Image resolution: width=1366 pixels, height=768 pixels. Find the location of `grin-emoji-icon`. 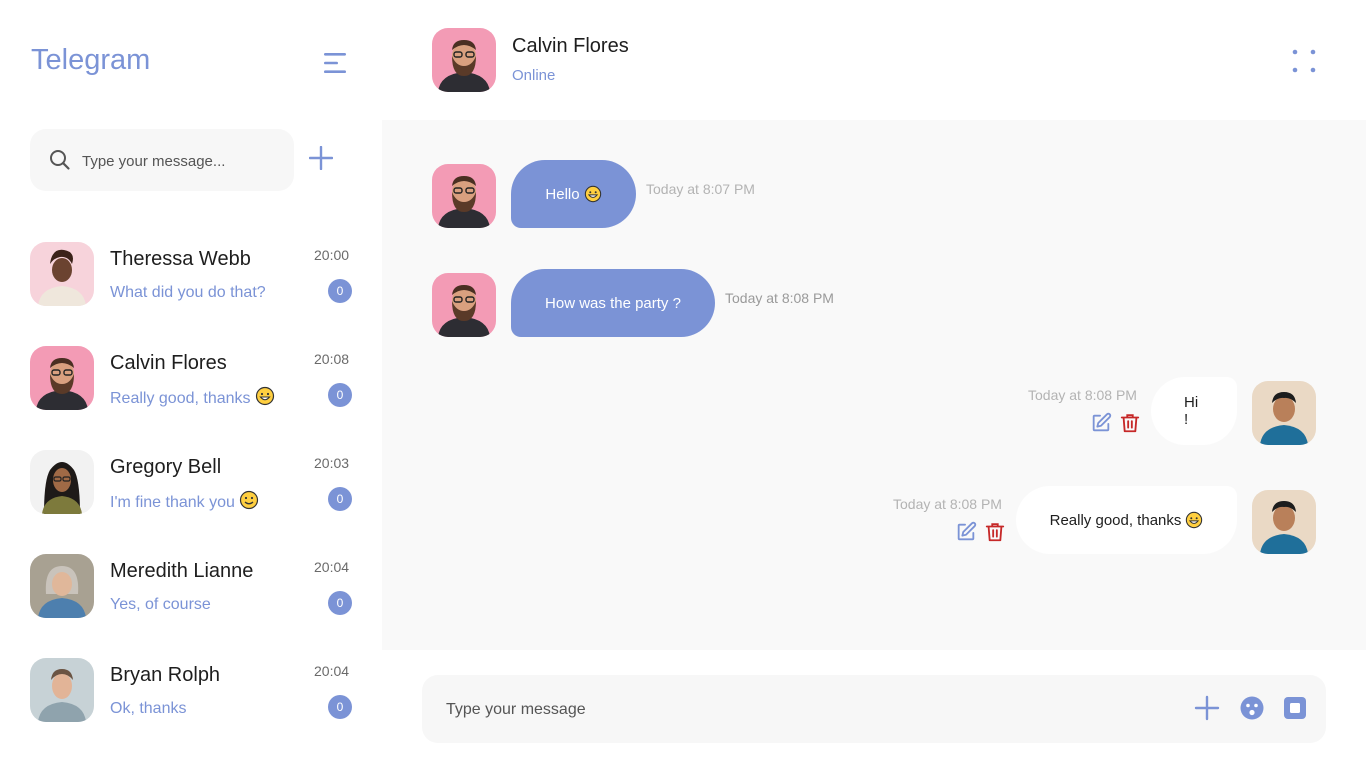

grin-emoji-icon is located at coordinates (593, 194).